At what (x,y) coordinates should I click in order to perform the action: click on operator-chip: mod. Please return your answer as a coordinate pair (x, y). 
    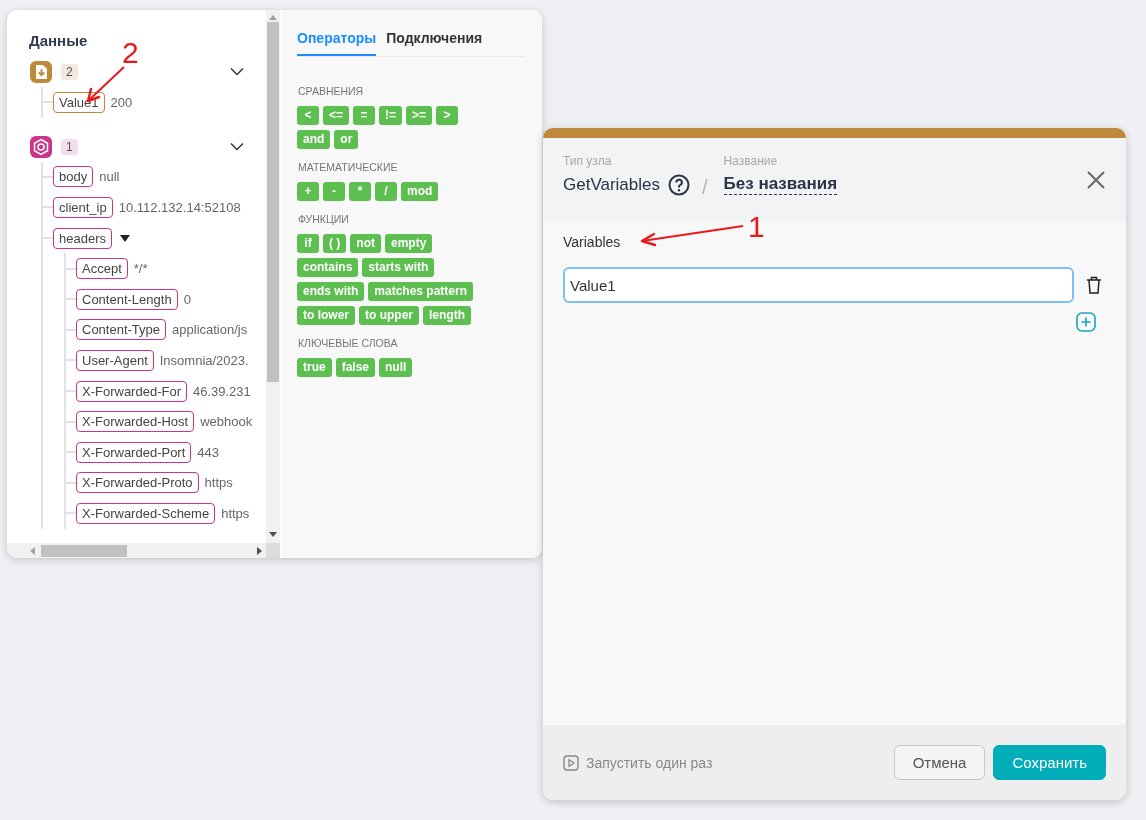
    Looking at the image, I should click on (420, 191).